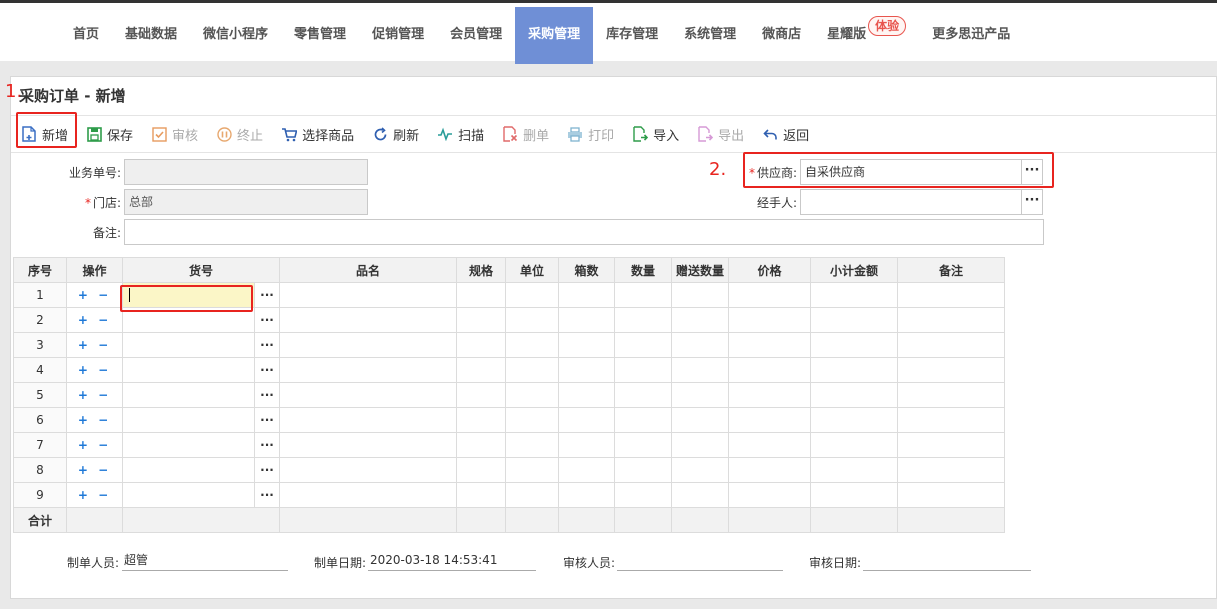  Describe the element at coordinates (476, 35) in the screenshot. I see `nav-member: 会员管理` at that location.